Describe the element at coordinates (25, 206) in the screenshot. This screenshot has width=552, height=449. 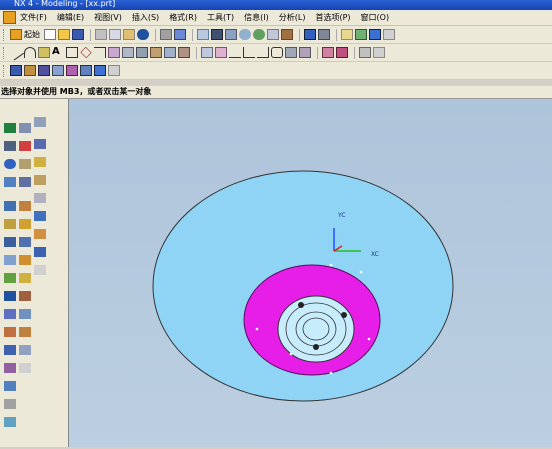
I see `subtract-icon` at that location.